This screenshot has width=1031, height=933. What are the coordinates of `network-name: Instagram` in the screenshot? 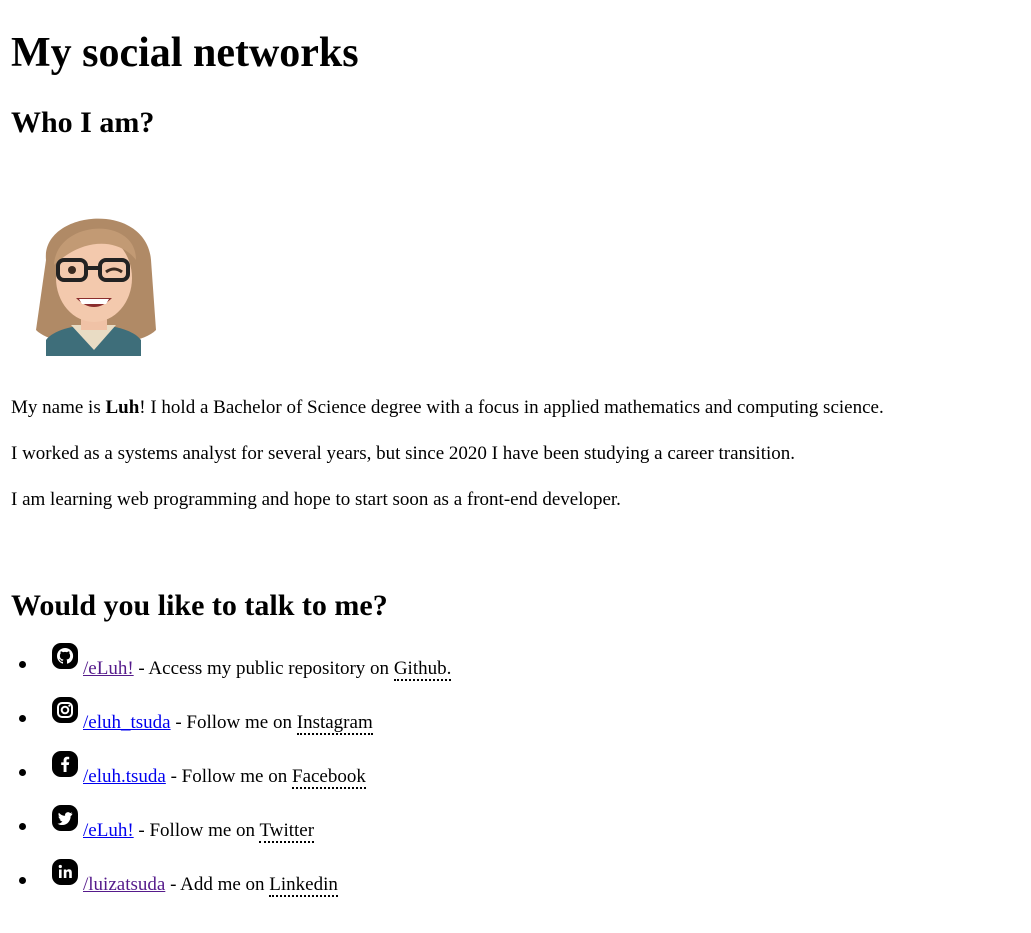 It's located at (334, 723).